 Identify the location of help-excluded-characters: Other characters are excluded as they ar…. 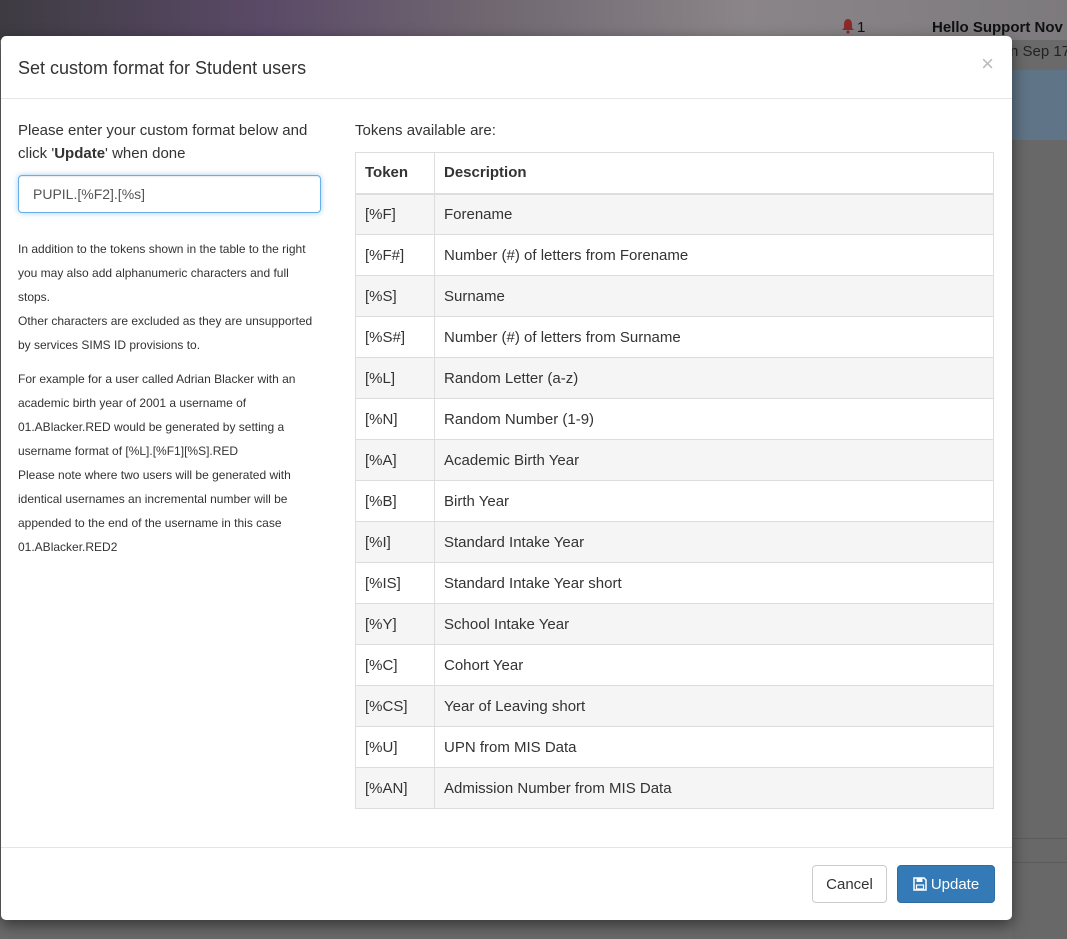
(165, 333).